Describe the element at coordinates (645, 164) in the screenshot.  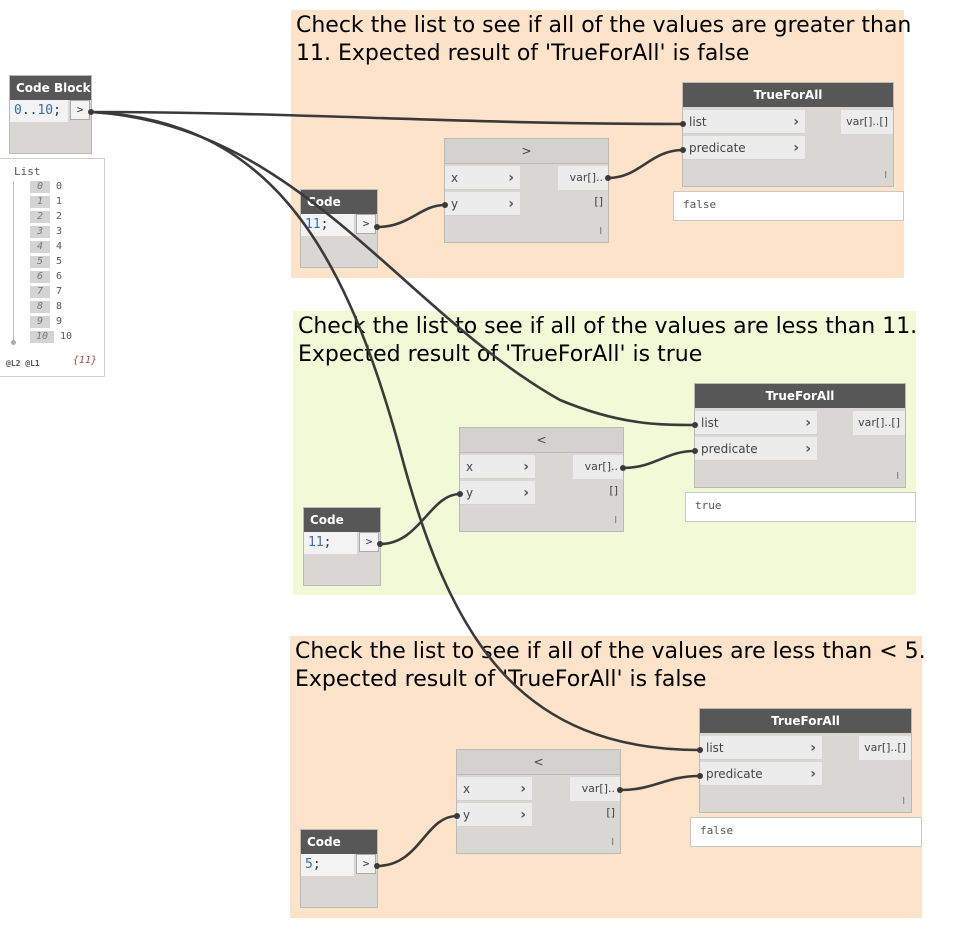
I see `wire-greater-to-predicate` at that location.